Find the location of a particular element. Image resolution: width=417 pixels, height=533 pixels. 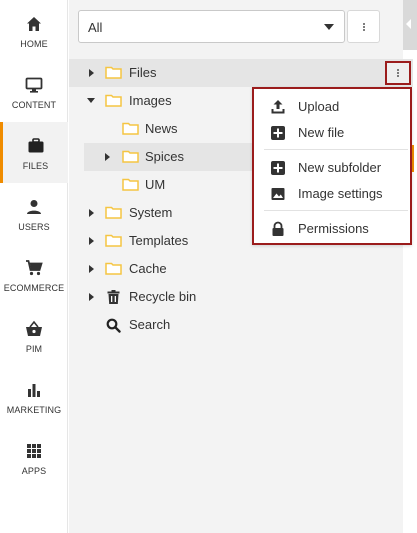

tree-row-cache: Cache is located at coordinates (236, 269).